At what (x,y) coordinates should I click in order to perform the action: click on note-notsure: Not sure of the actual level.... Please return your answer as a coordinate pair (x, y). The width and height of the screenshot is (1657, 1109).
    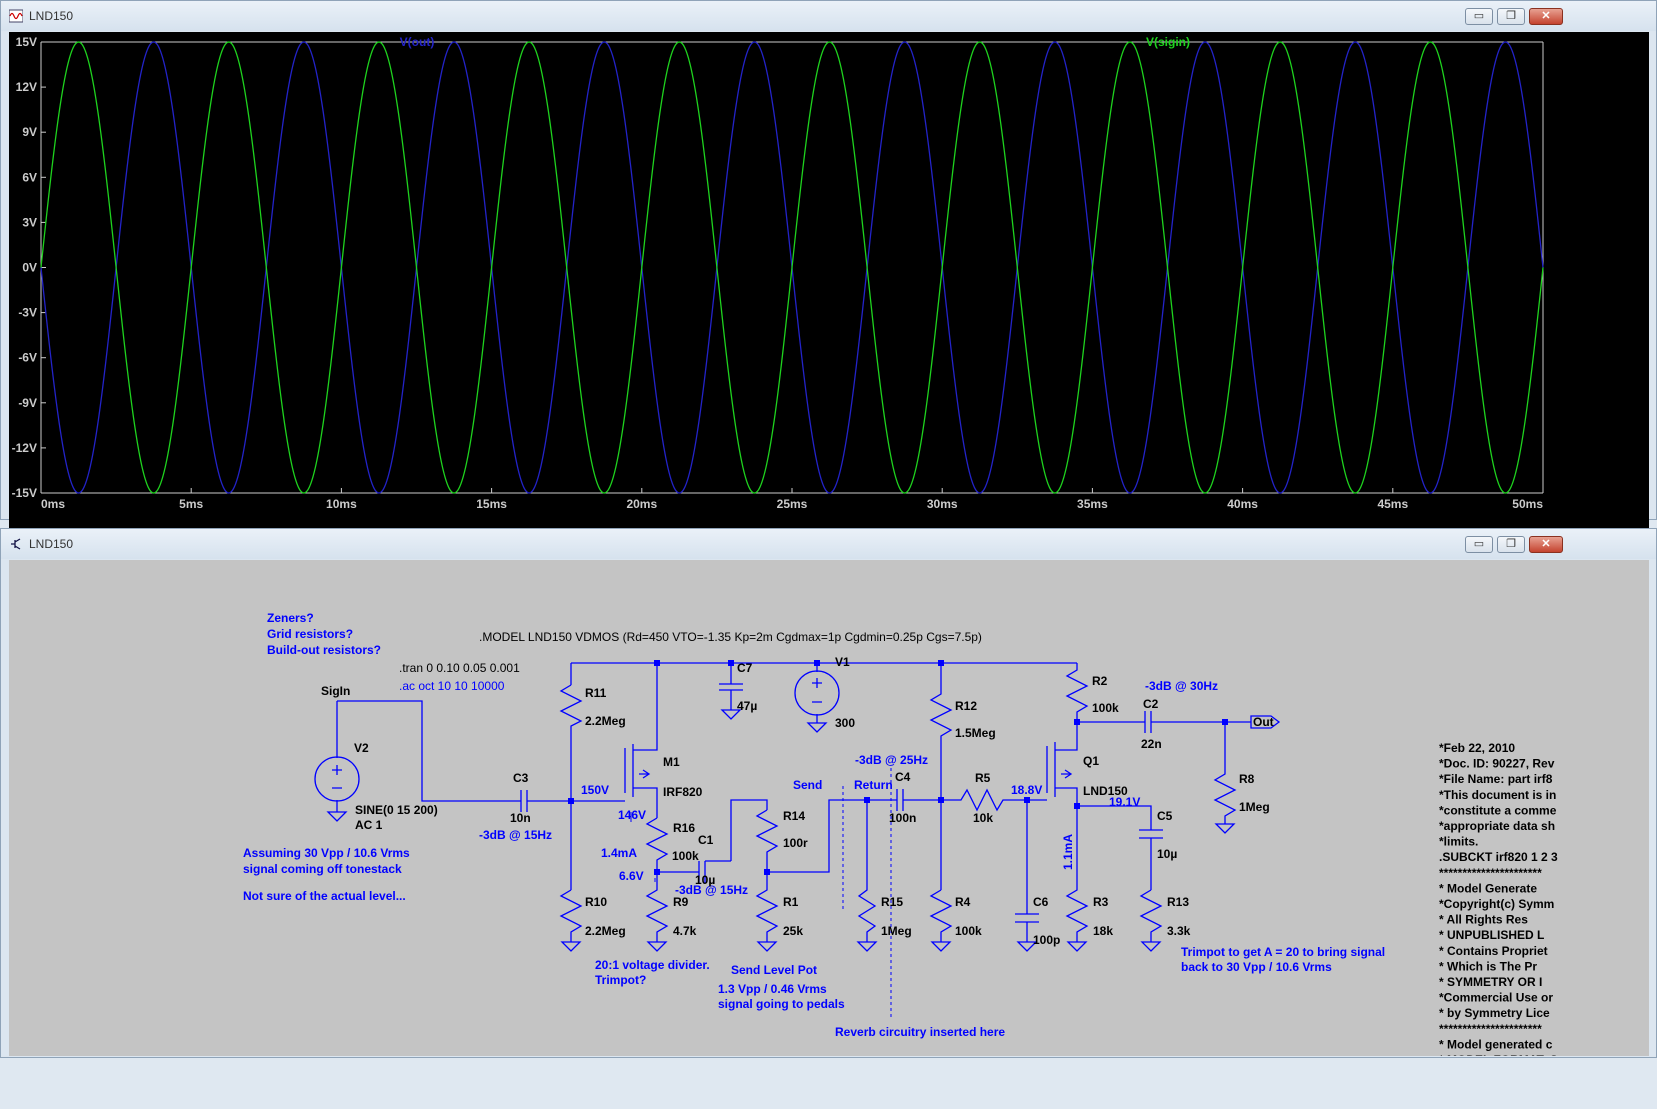
    Looking at the image, I should click on (324, 896).